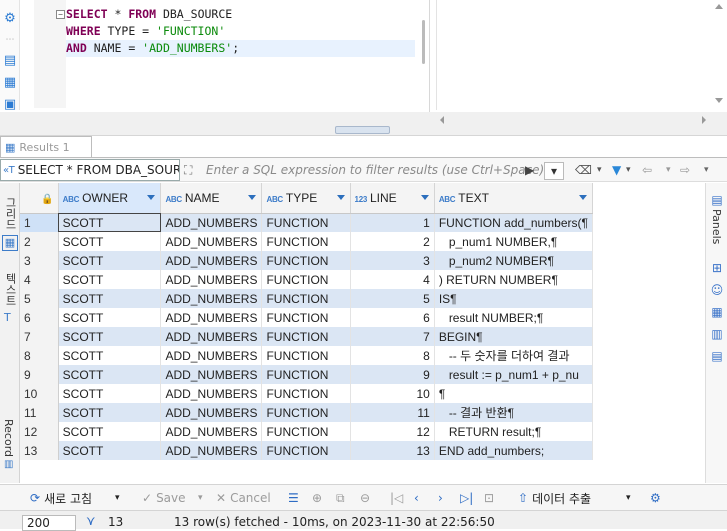 The image size is (727, 531). I want to click on cell-text: -- 결과 반환¶, so click(513, 412).